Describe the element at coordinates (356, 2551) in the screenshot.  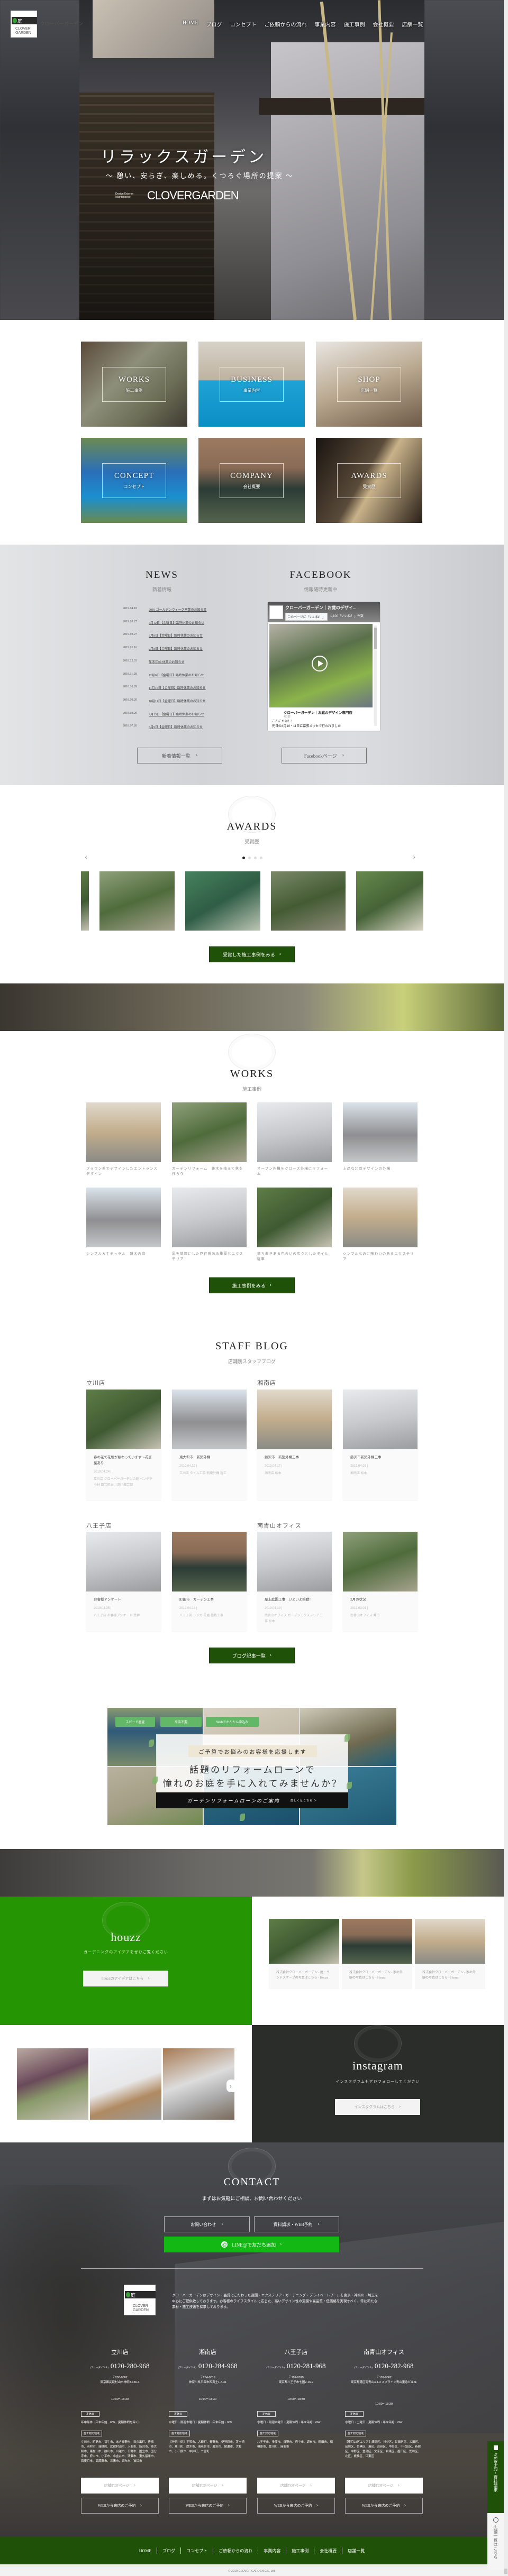
I see `footer-nav-item: 店舗一覧` at that location.